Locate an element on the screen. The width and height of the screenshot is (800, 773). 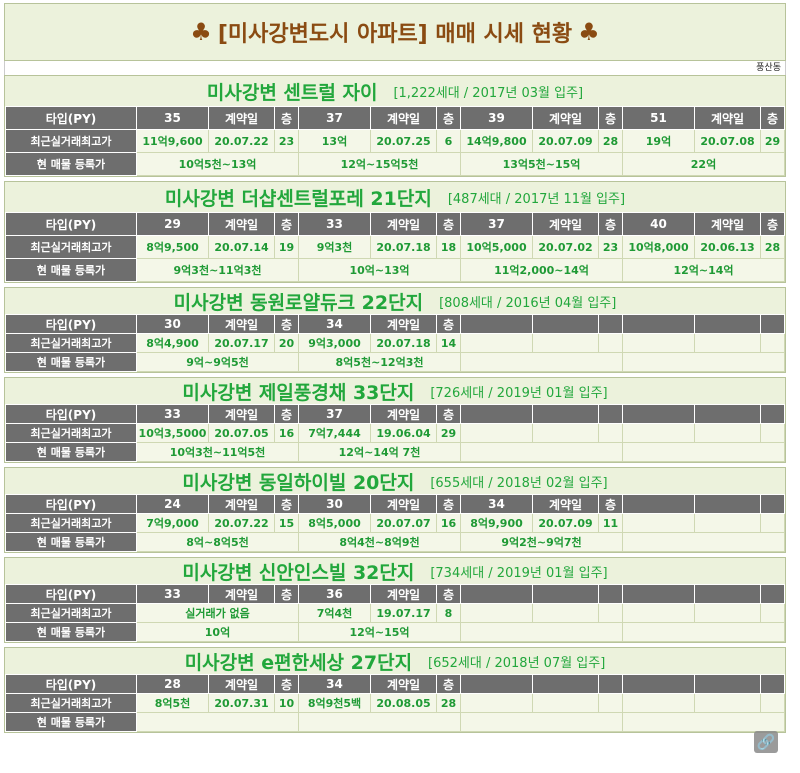
link-icon: 🔗 is located at coordinates (766, 742).